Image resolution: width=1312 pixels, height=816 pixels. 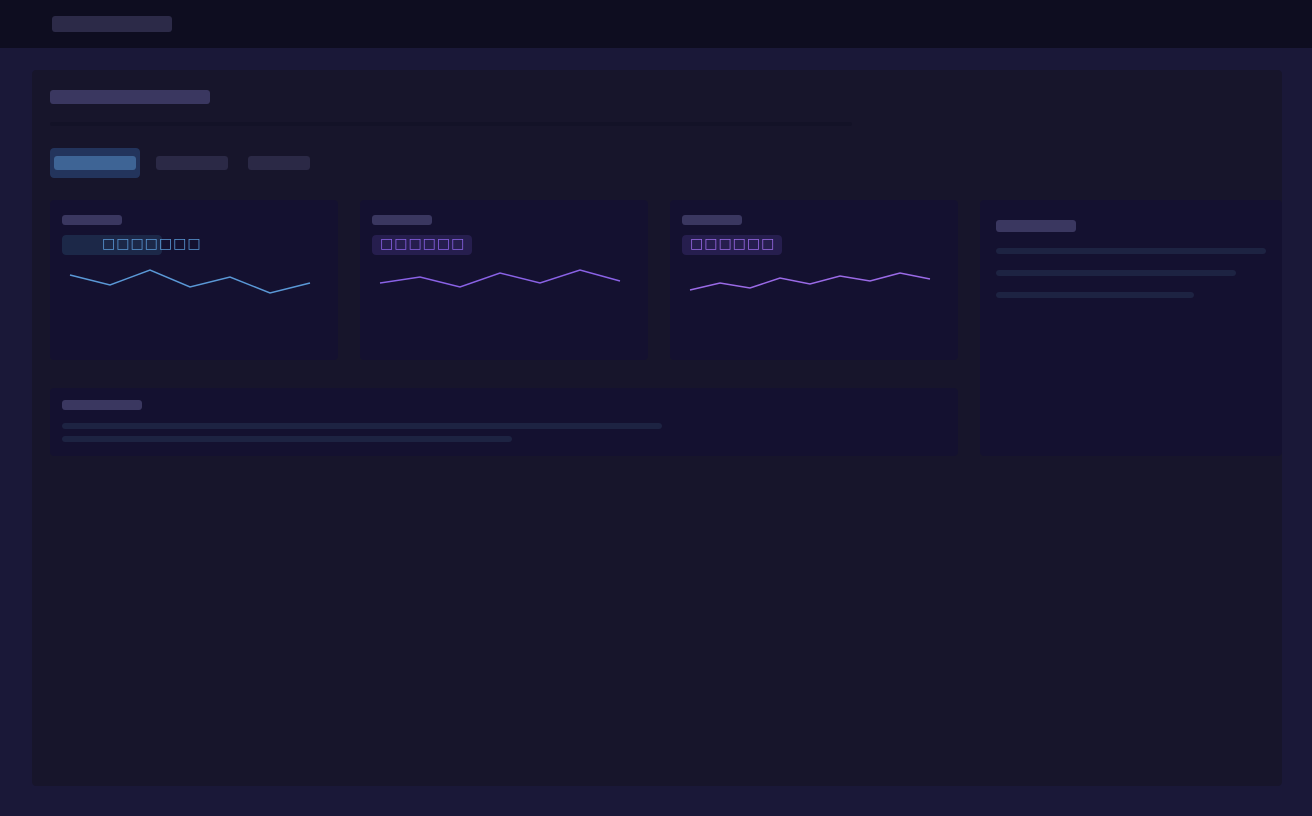 What do you see at coordinates (130, 97) in the screenshot?
I see `page-title-placeholder` at bounding box center [130, 97].